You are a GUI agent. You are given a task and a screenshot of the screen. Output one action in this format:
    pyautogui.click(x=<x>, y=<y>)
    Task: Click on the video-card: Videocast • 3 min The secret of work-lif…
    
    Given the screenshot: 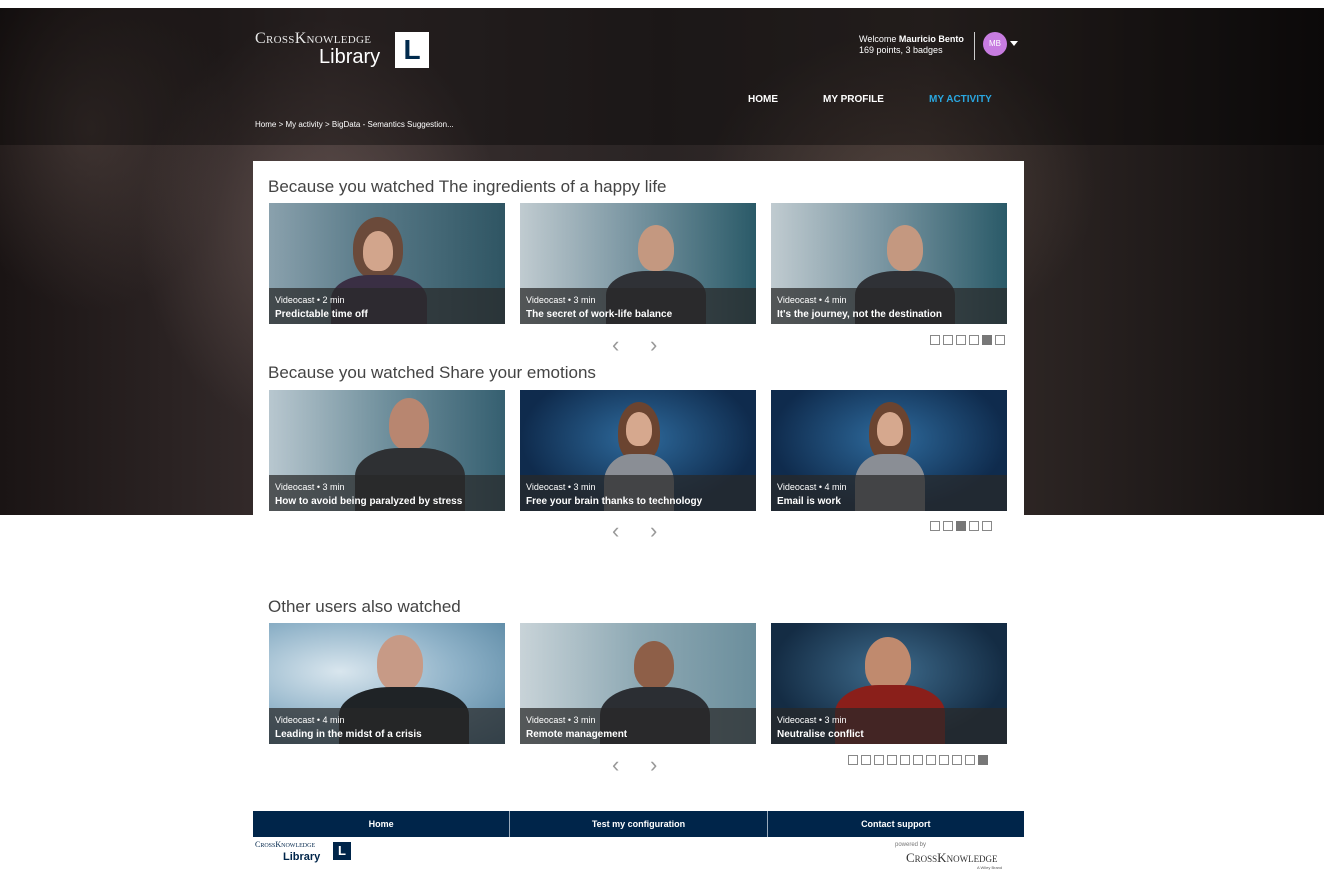 What is the action you would take?
    pyautogui.click(x=638, y=263)
    